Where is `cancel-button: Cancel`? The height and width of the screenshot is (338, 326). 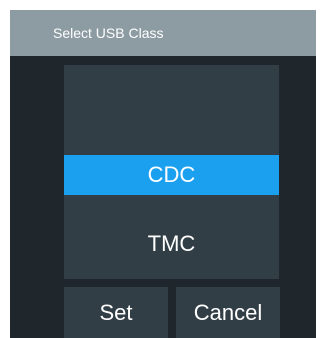
cancel-button: Cancel is located at coordinates (228, 312).